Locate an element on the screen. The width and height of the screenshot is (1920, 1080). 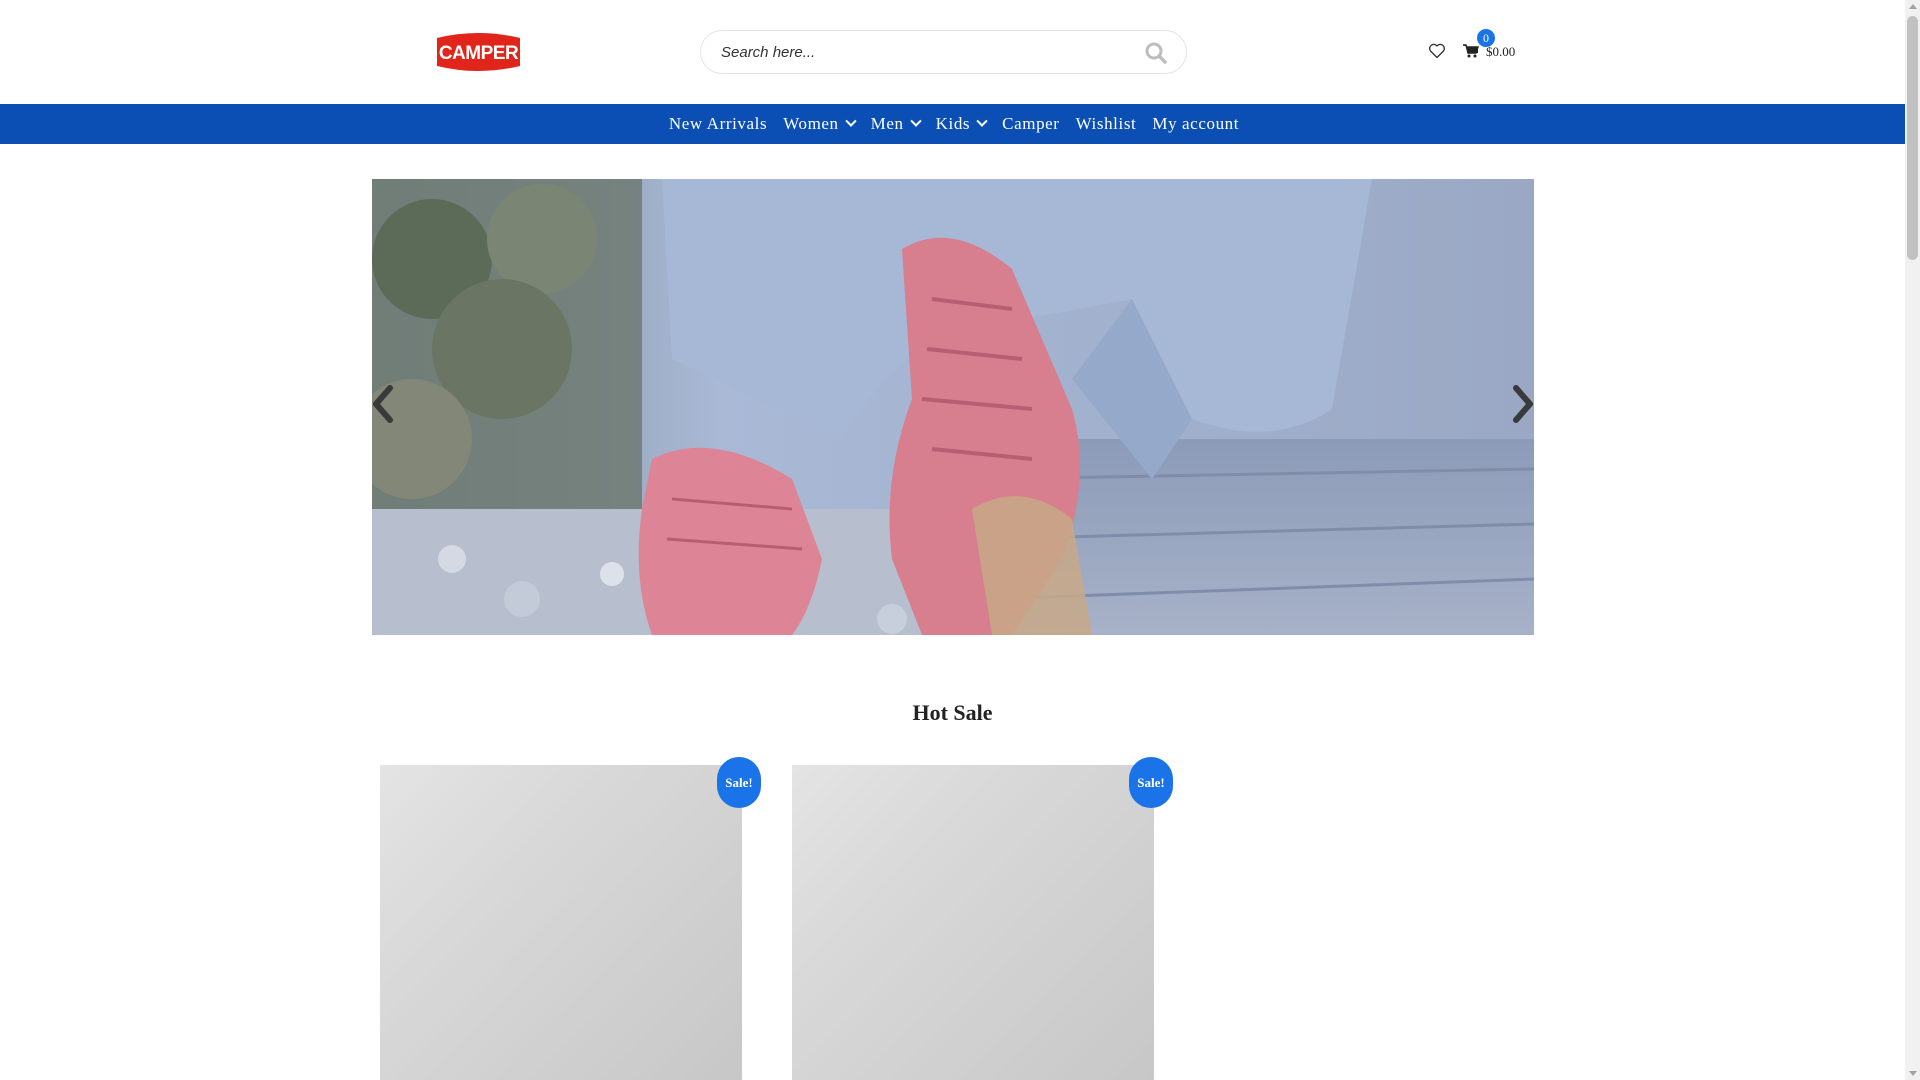
nav-item-label: Camper is located at coordinates (1031, 123).